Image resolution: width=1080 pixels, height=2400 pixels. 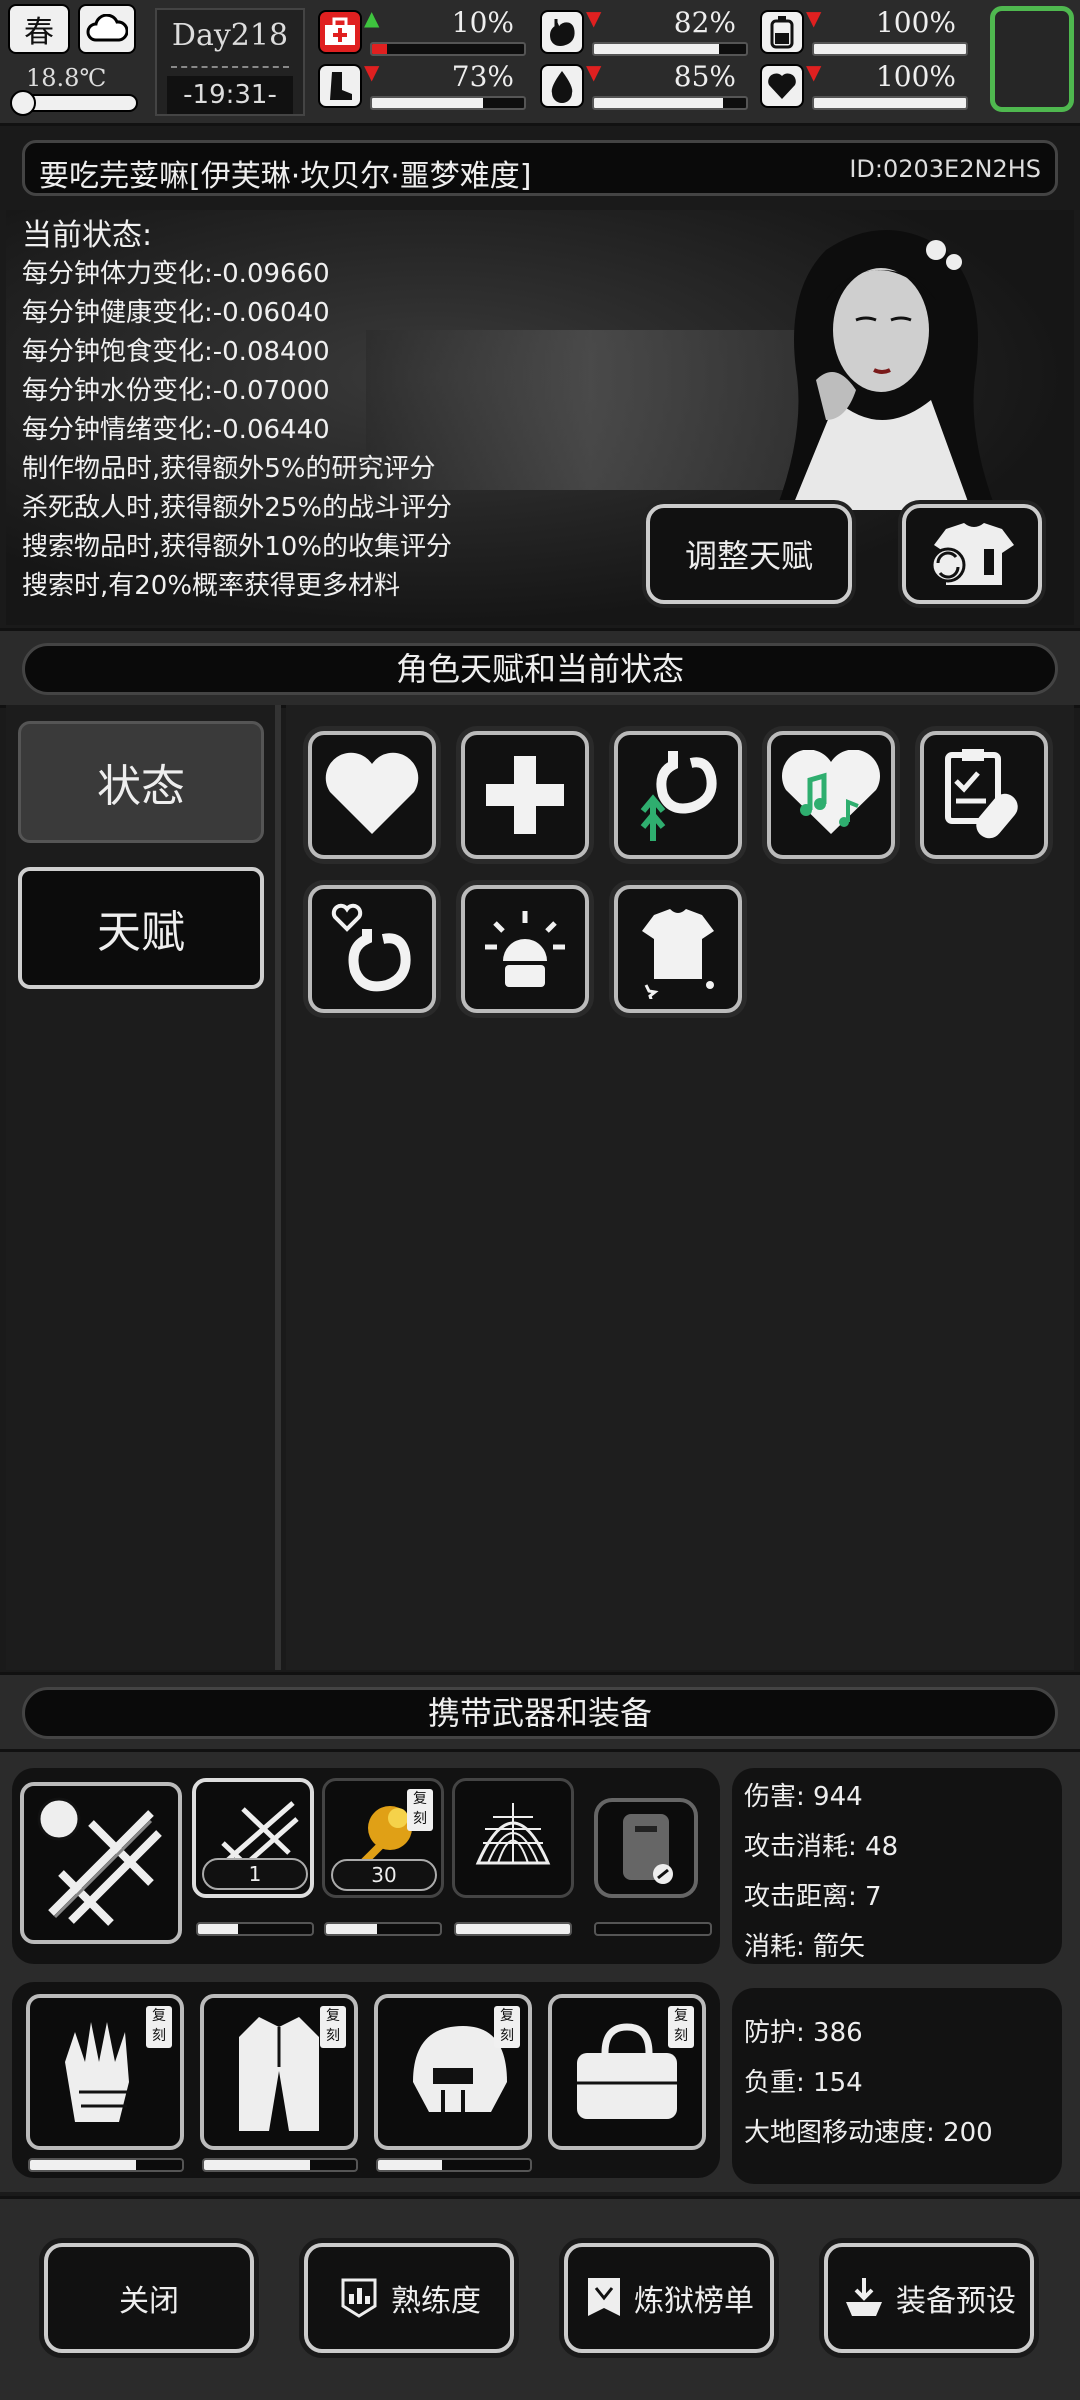 I want to click on outfit-swap-icon, so click(x=972, y=554).